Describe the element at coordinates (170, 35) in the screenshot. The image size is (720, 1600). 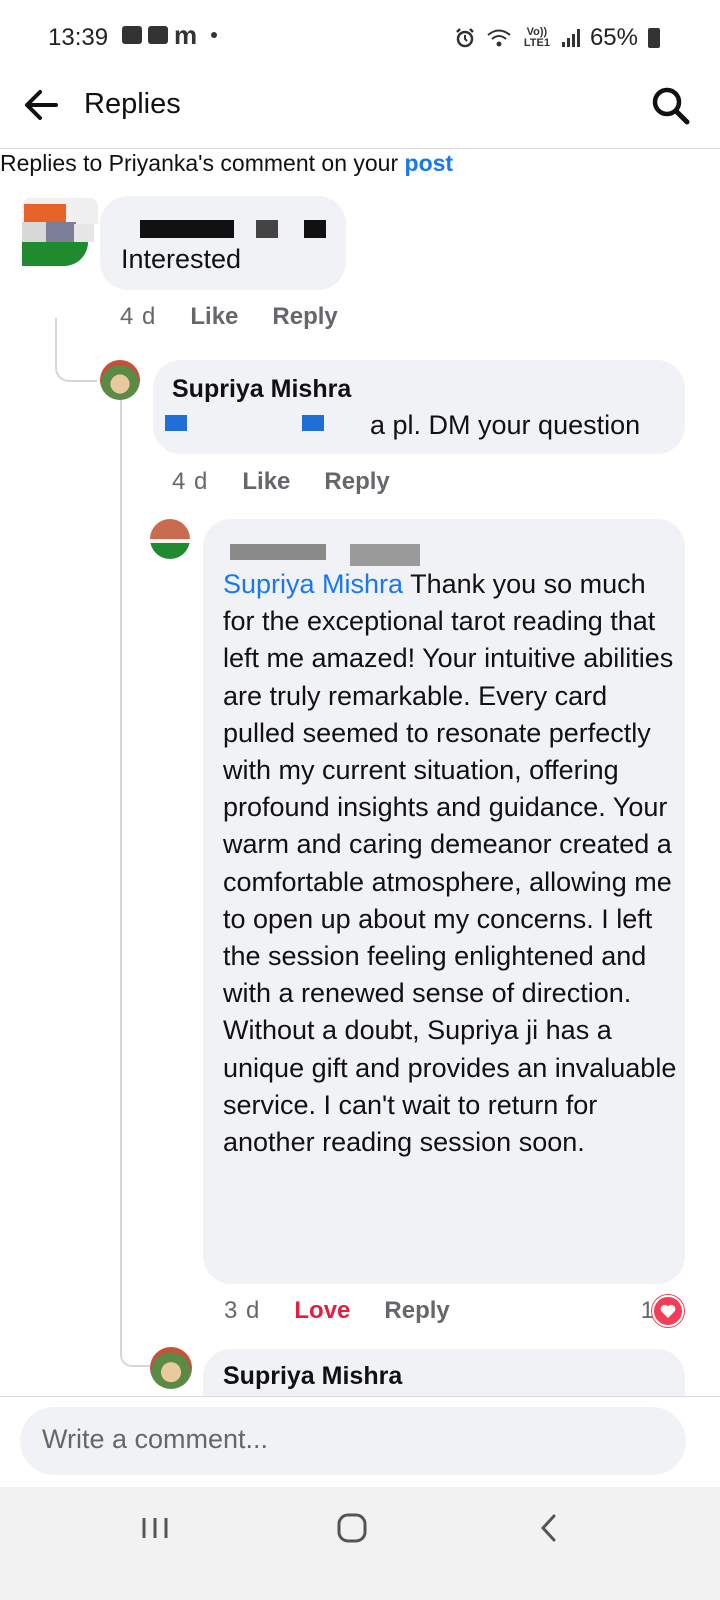
I see `status-notification-icons: m` at that location.